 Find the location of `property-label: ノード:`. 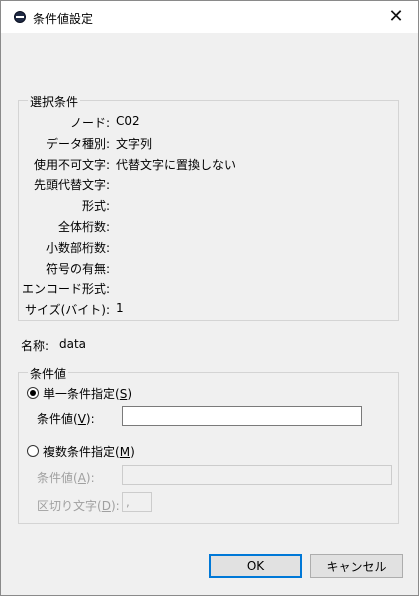

property-label: ノード: is located at coordinates (89, 123).